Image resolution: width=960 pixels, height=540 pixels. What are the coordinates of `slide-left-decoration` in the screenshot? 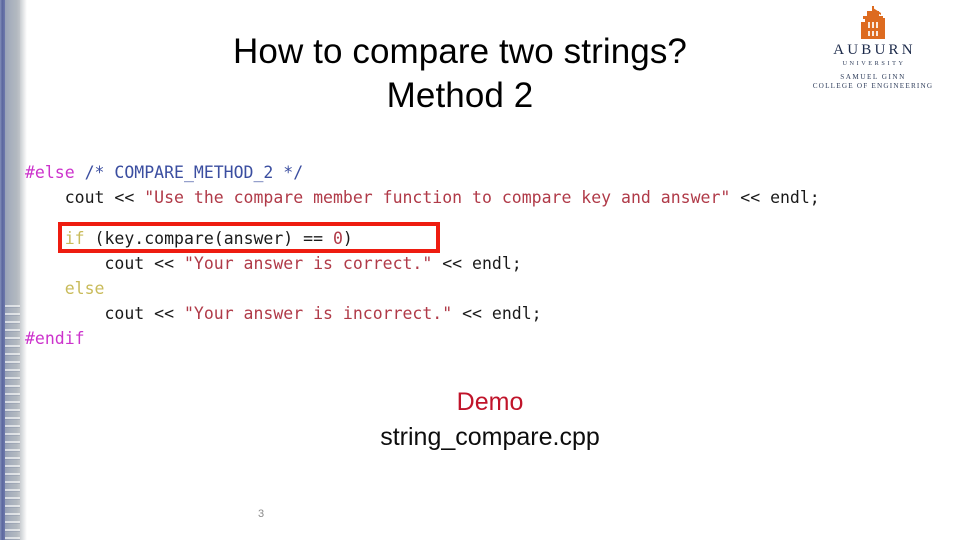 It's located at (13, 270).